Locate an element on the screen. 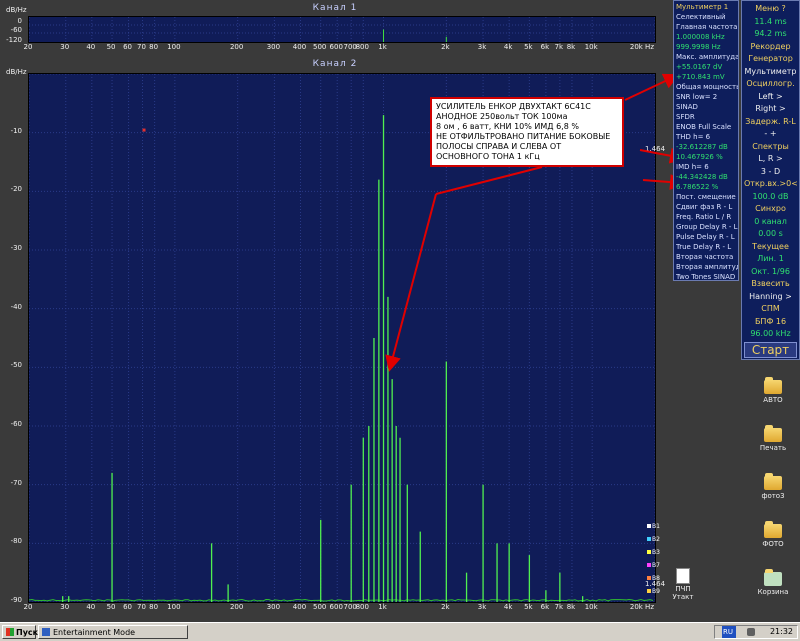 This screenshot has height=641, width=800. annotation-line: 8 ом , 6 ватт, КНИ 10% ИМД 6,8 % is located at coordinates (527, 127).